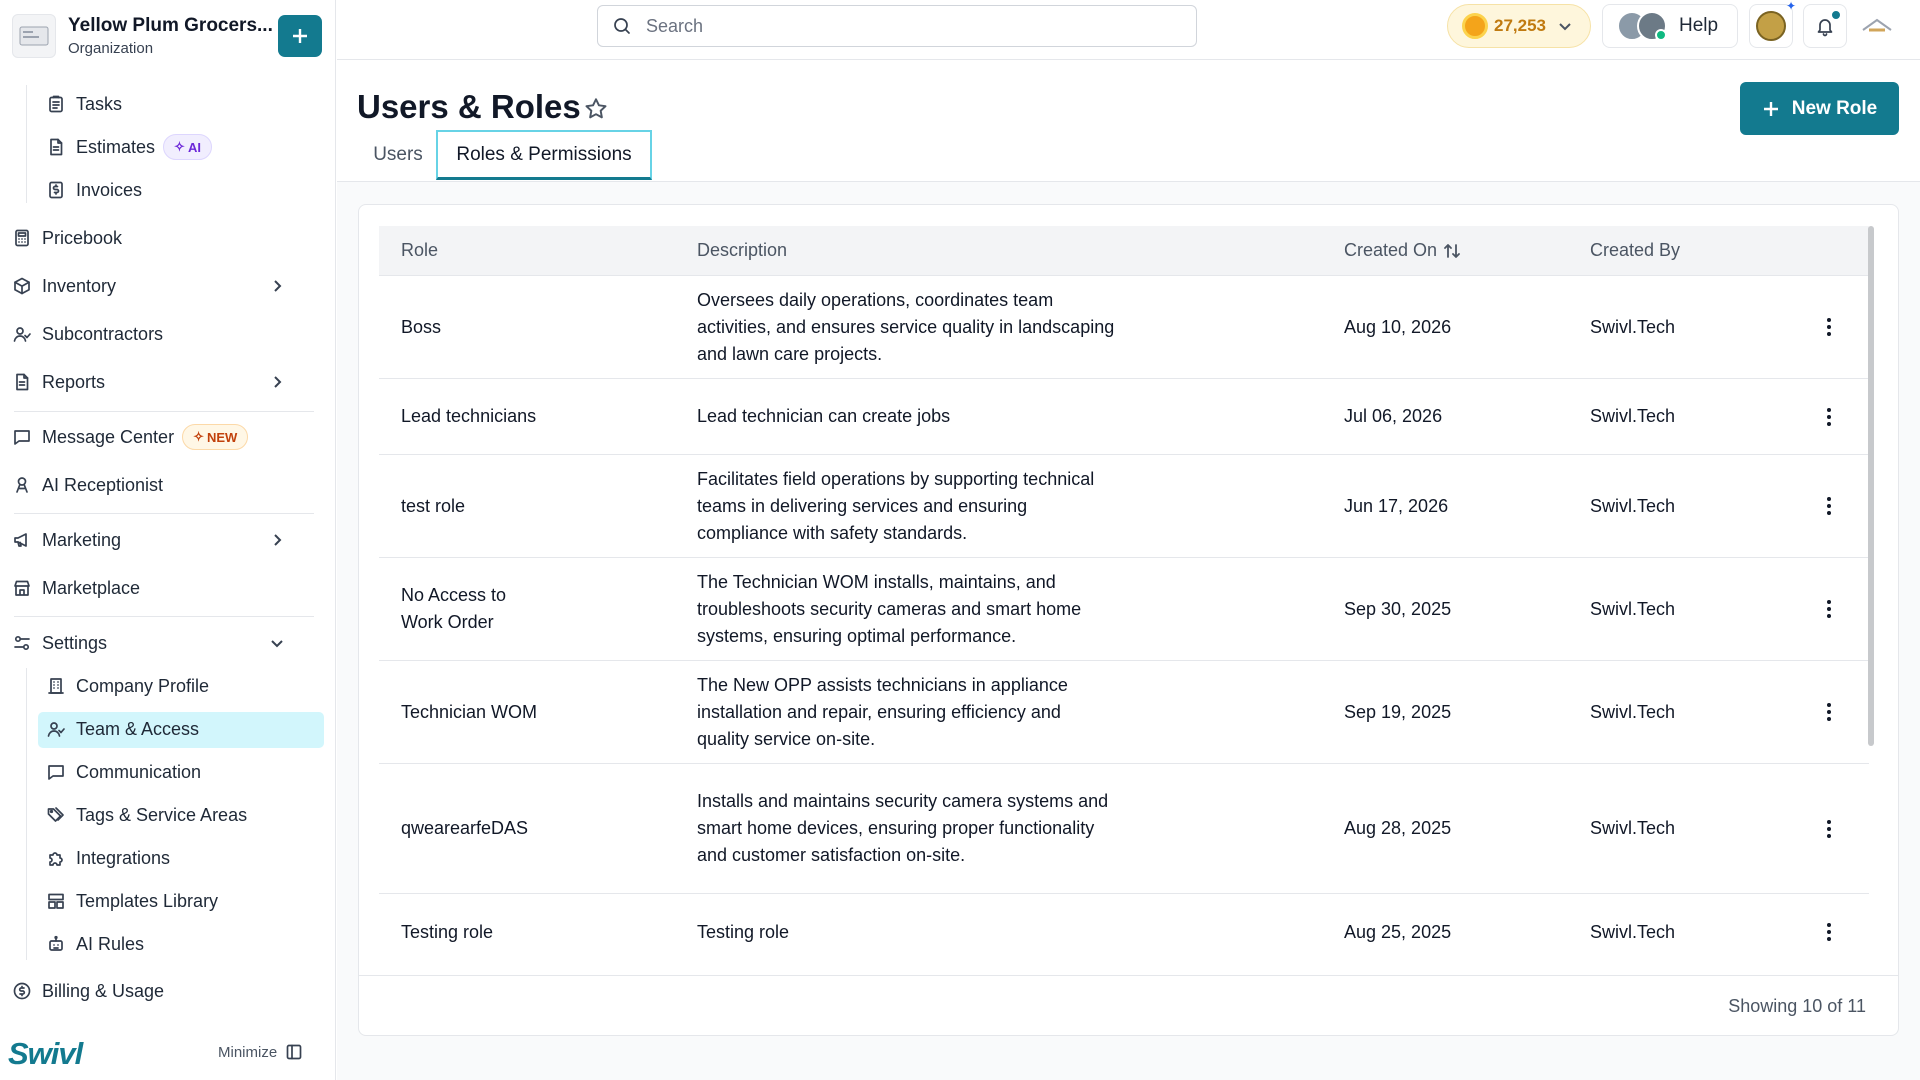 This screenshot has width=1920, height=1080. What do you see at coordinates (127, 686) in the screenshot?
I see `sidebar-item-company-profile: Company Profile` at bounding box center [127, 686].